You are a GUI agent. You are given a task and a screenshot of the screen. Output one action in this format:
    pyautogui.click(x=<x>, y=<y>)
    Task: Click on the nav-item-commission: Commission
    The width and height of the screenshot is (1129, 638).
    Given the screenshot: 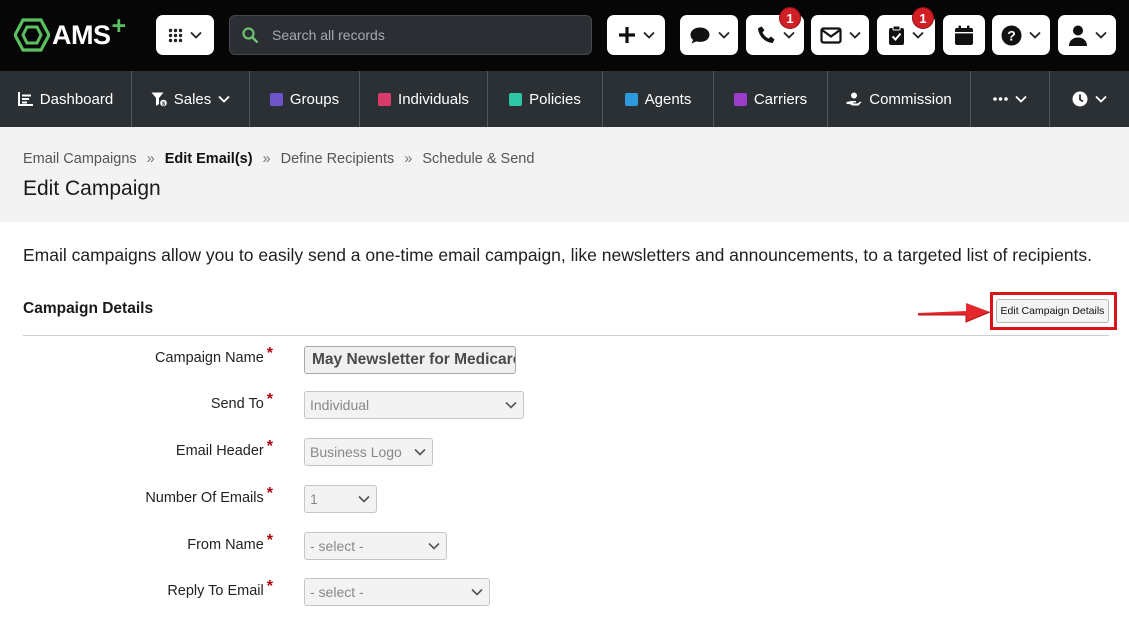 What is the action you would take?
    pyautogui.click(x=899, y=99)
    